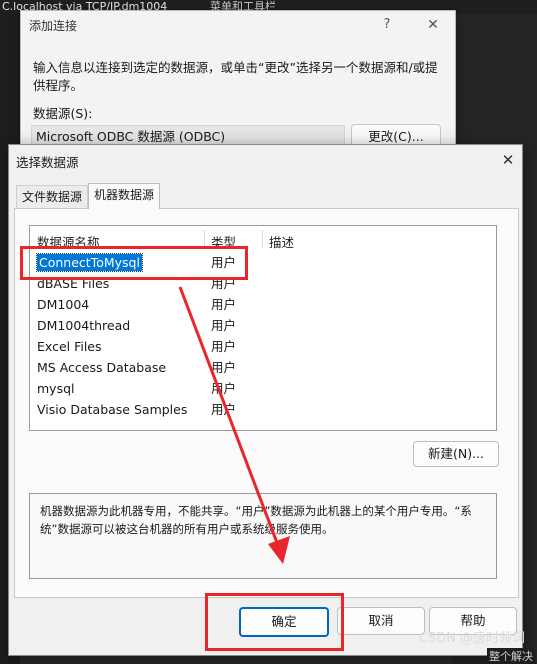 This screenshot has width=537, height=664. I want to click on watermark: CSDN @唐时领词, so click(471, 638).